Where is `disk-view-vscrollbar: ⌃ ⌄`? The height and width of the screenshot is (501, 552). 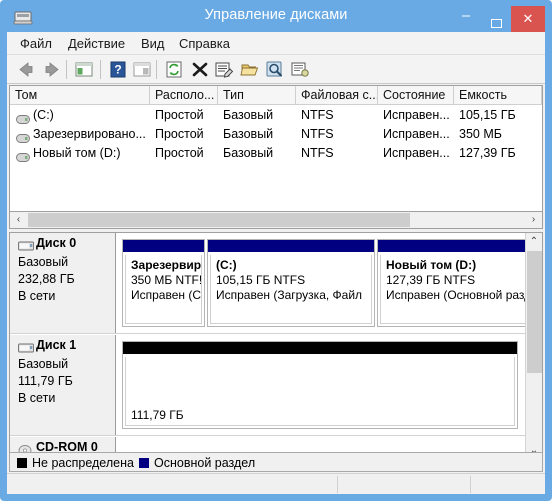
disk-view-vscrollbar: ⌃ ⌄ is located at coordinates (533, 346).